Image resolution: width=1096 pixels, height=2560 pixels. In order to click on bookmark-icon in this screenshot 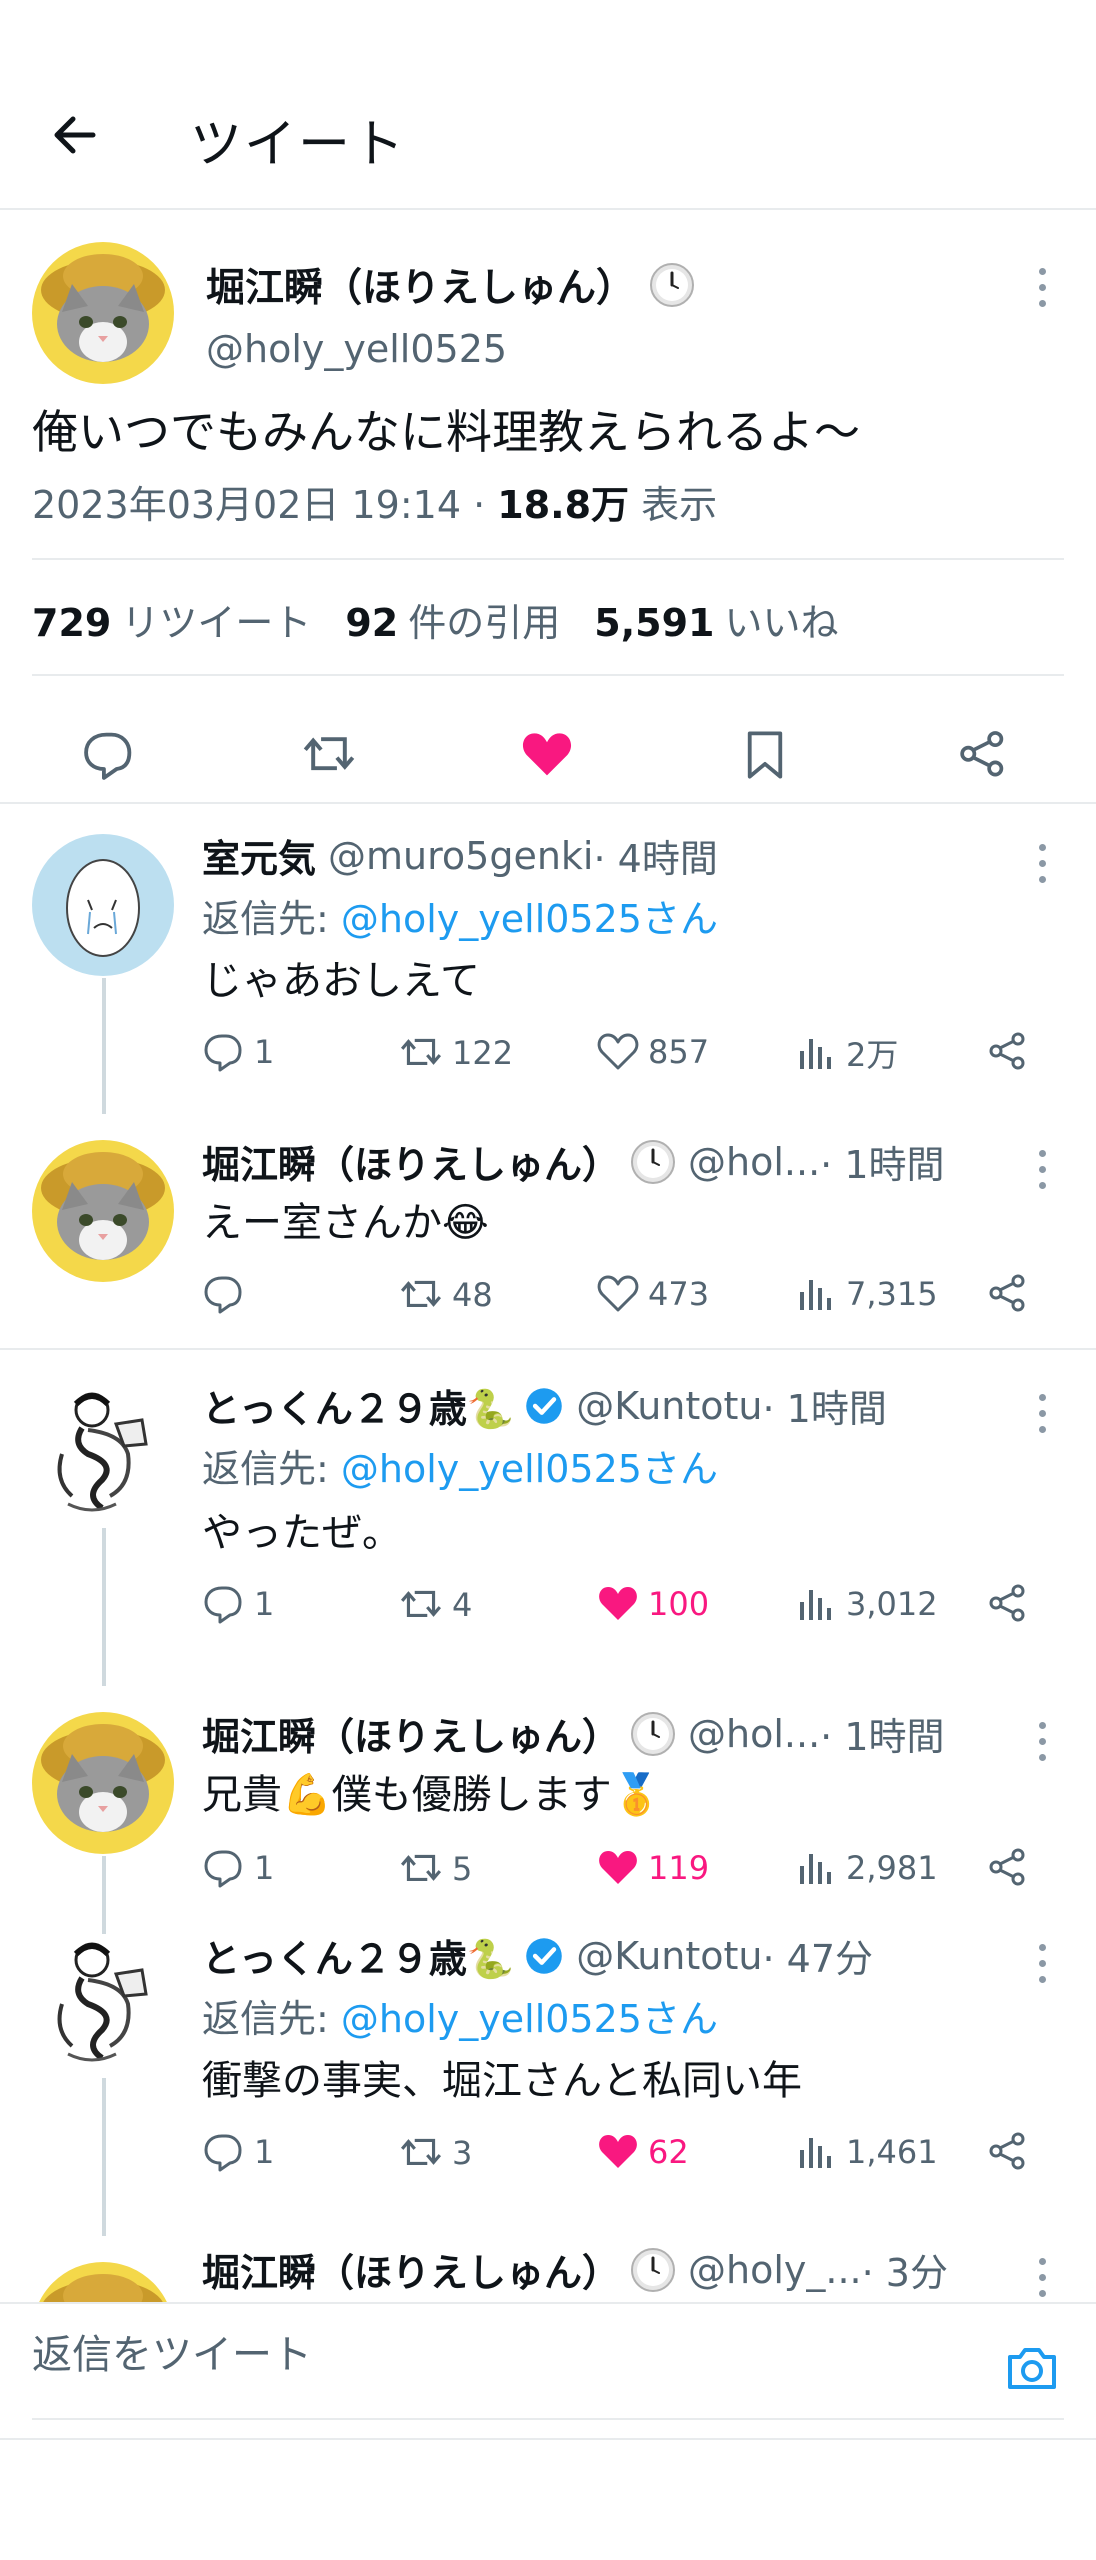, I will do `click(765, 755)`.